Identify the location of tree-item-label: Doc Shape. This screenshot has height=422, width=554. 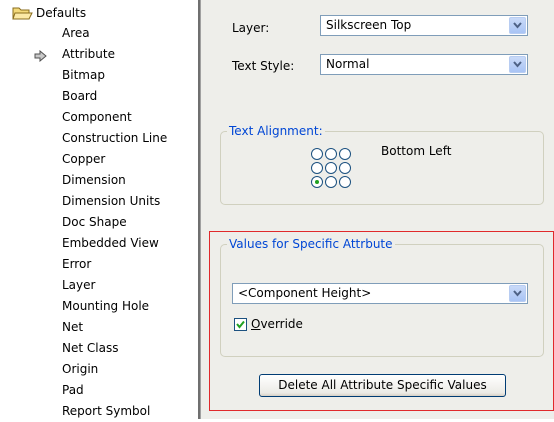
(94, 222).